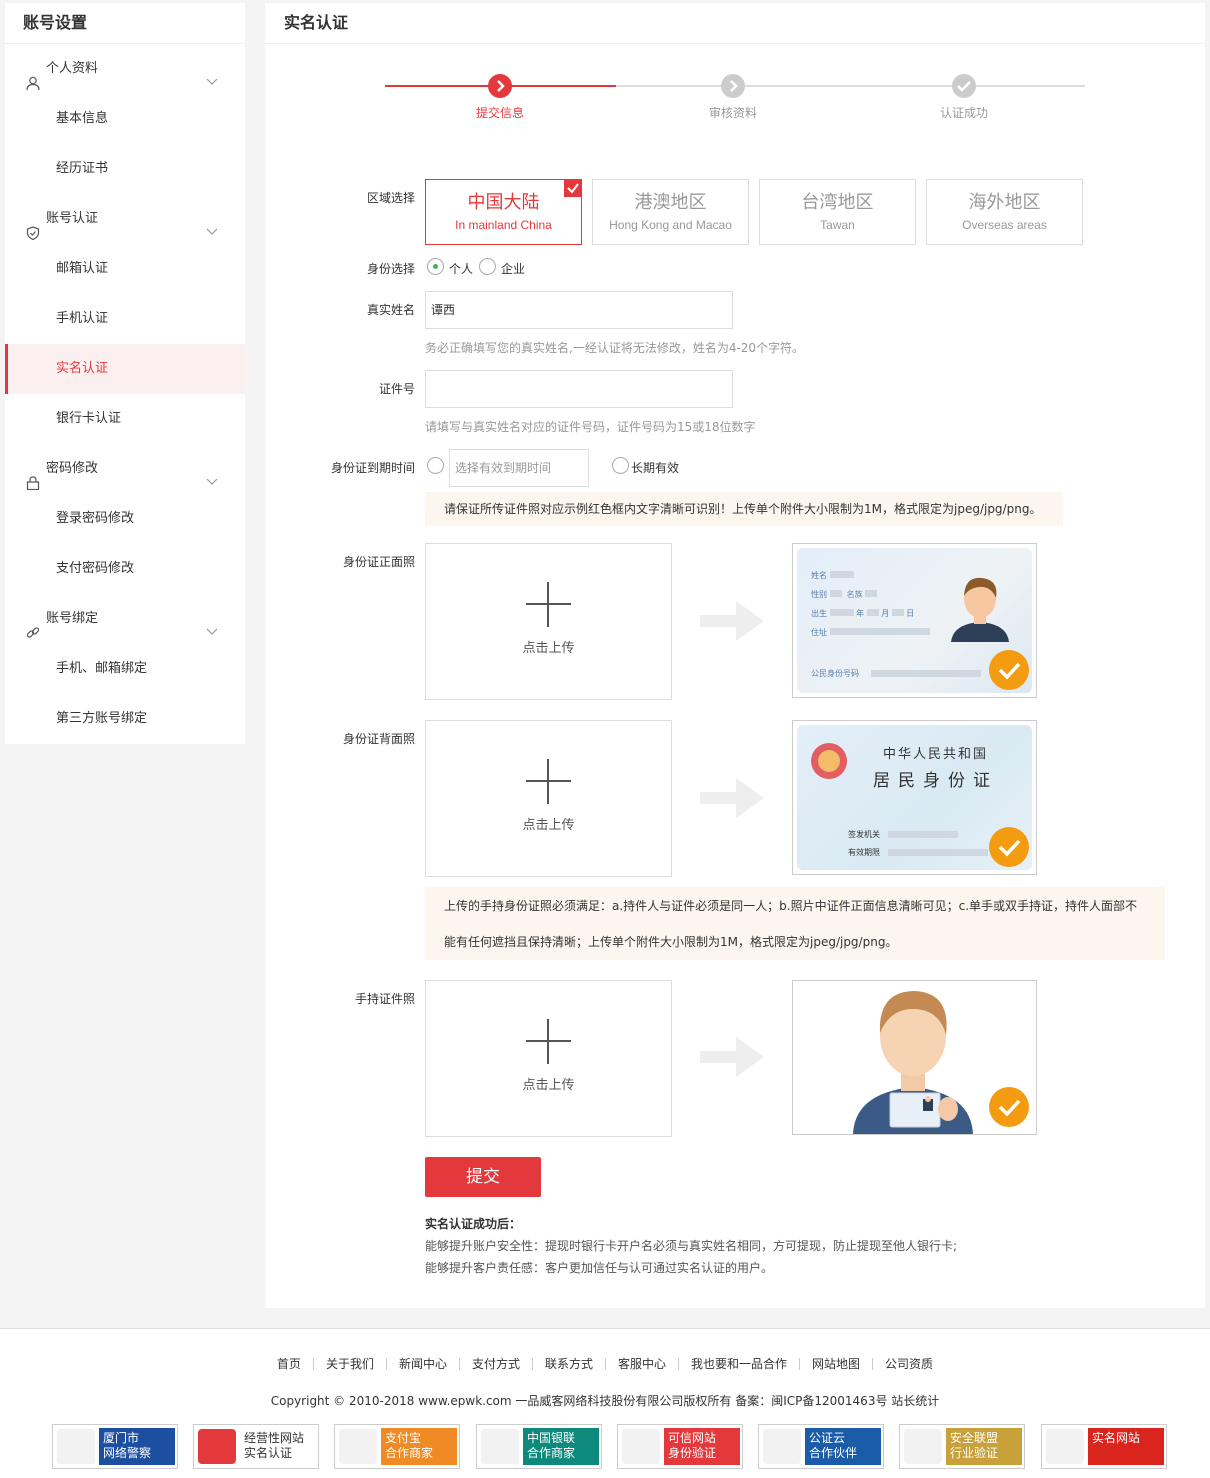 This screenshot has width=1210, height=1478. I want to click on badge-text: 实名网站, so click(1126, 1446).